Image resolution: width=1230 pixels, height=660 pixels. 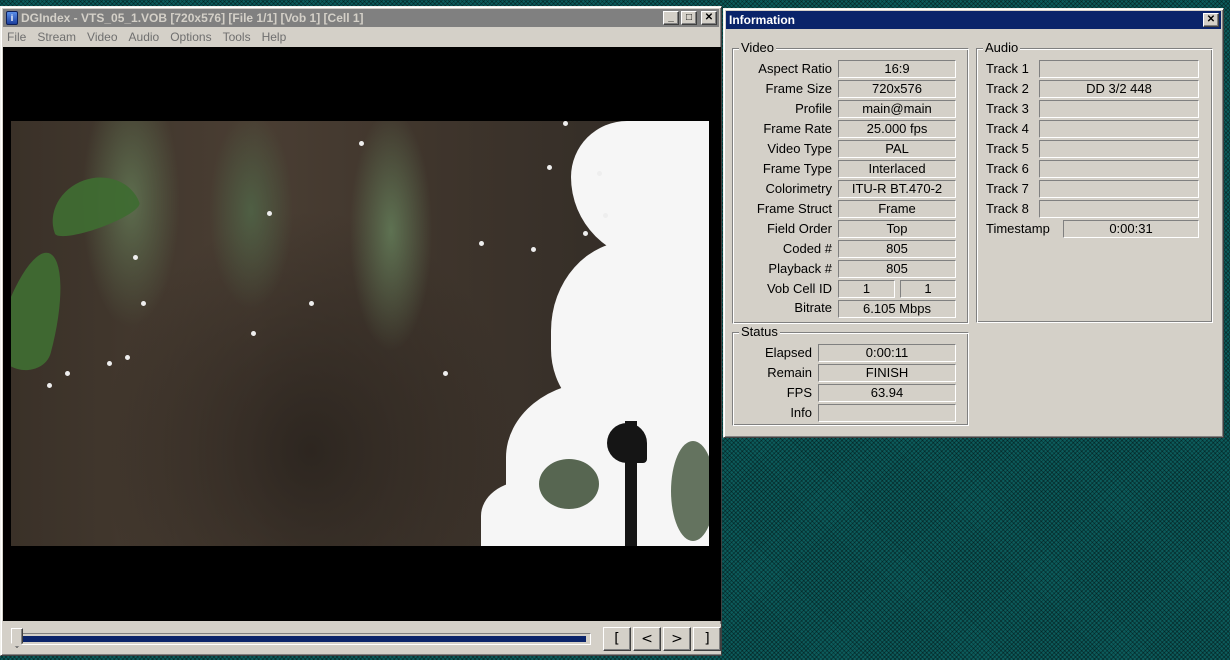 I want to click on menu-video: Video, so click(x=102, y=37).